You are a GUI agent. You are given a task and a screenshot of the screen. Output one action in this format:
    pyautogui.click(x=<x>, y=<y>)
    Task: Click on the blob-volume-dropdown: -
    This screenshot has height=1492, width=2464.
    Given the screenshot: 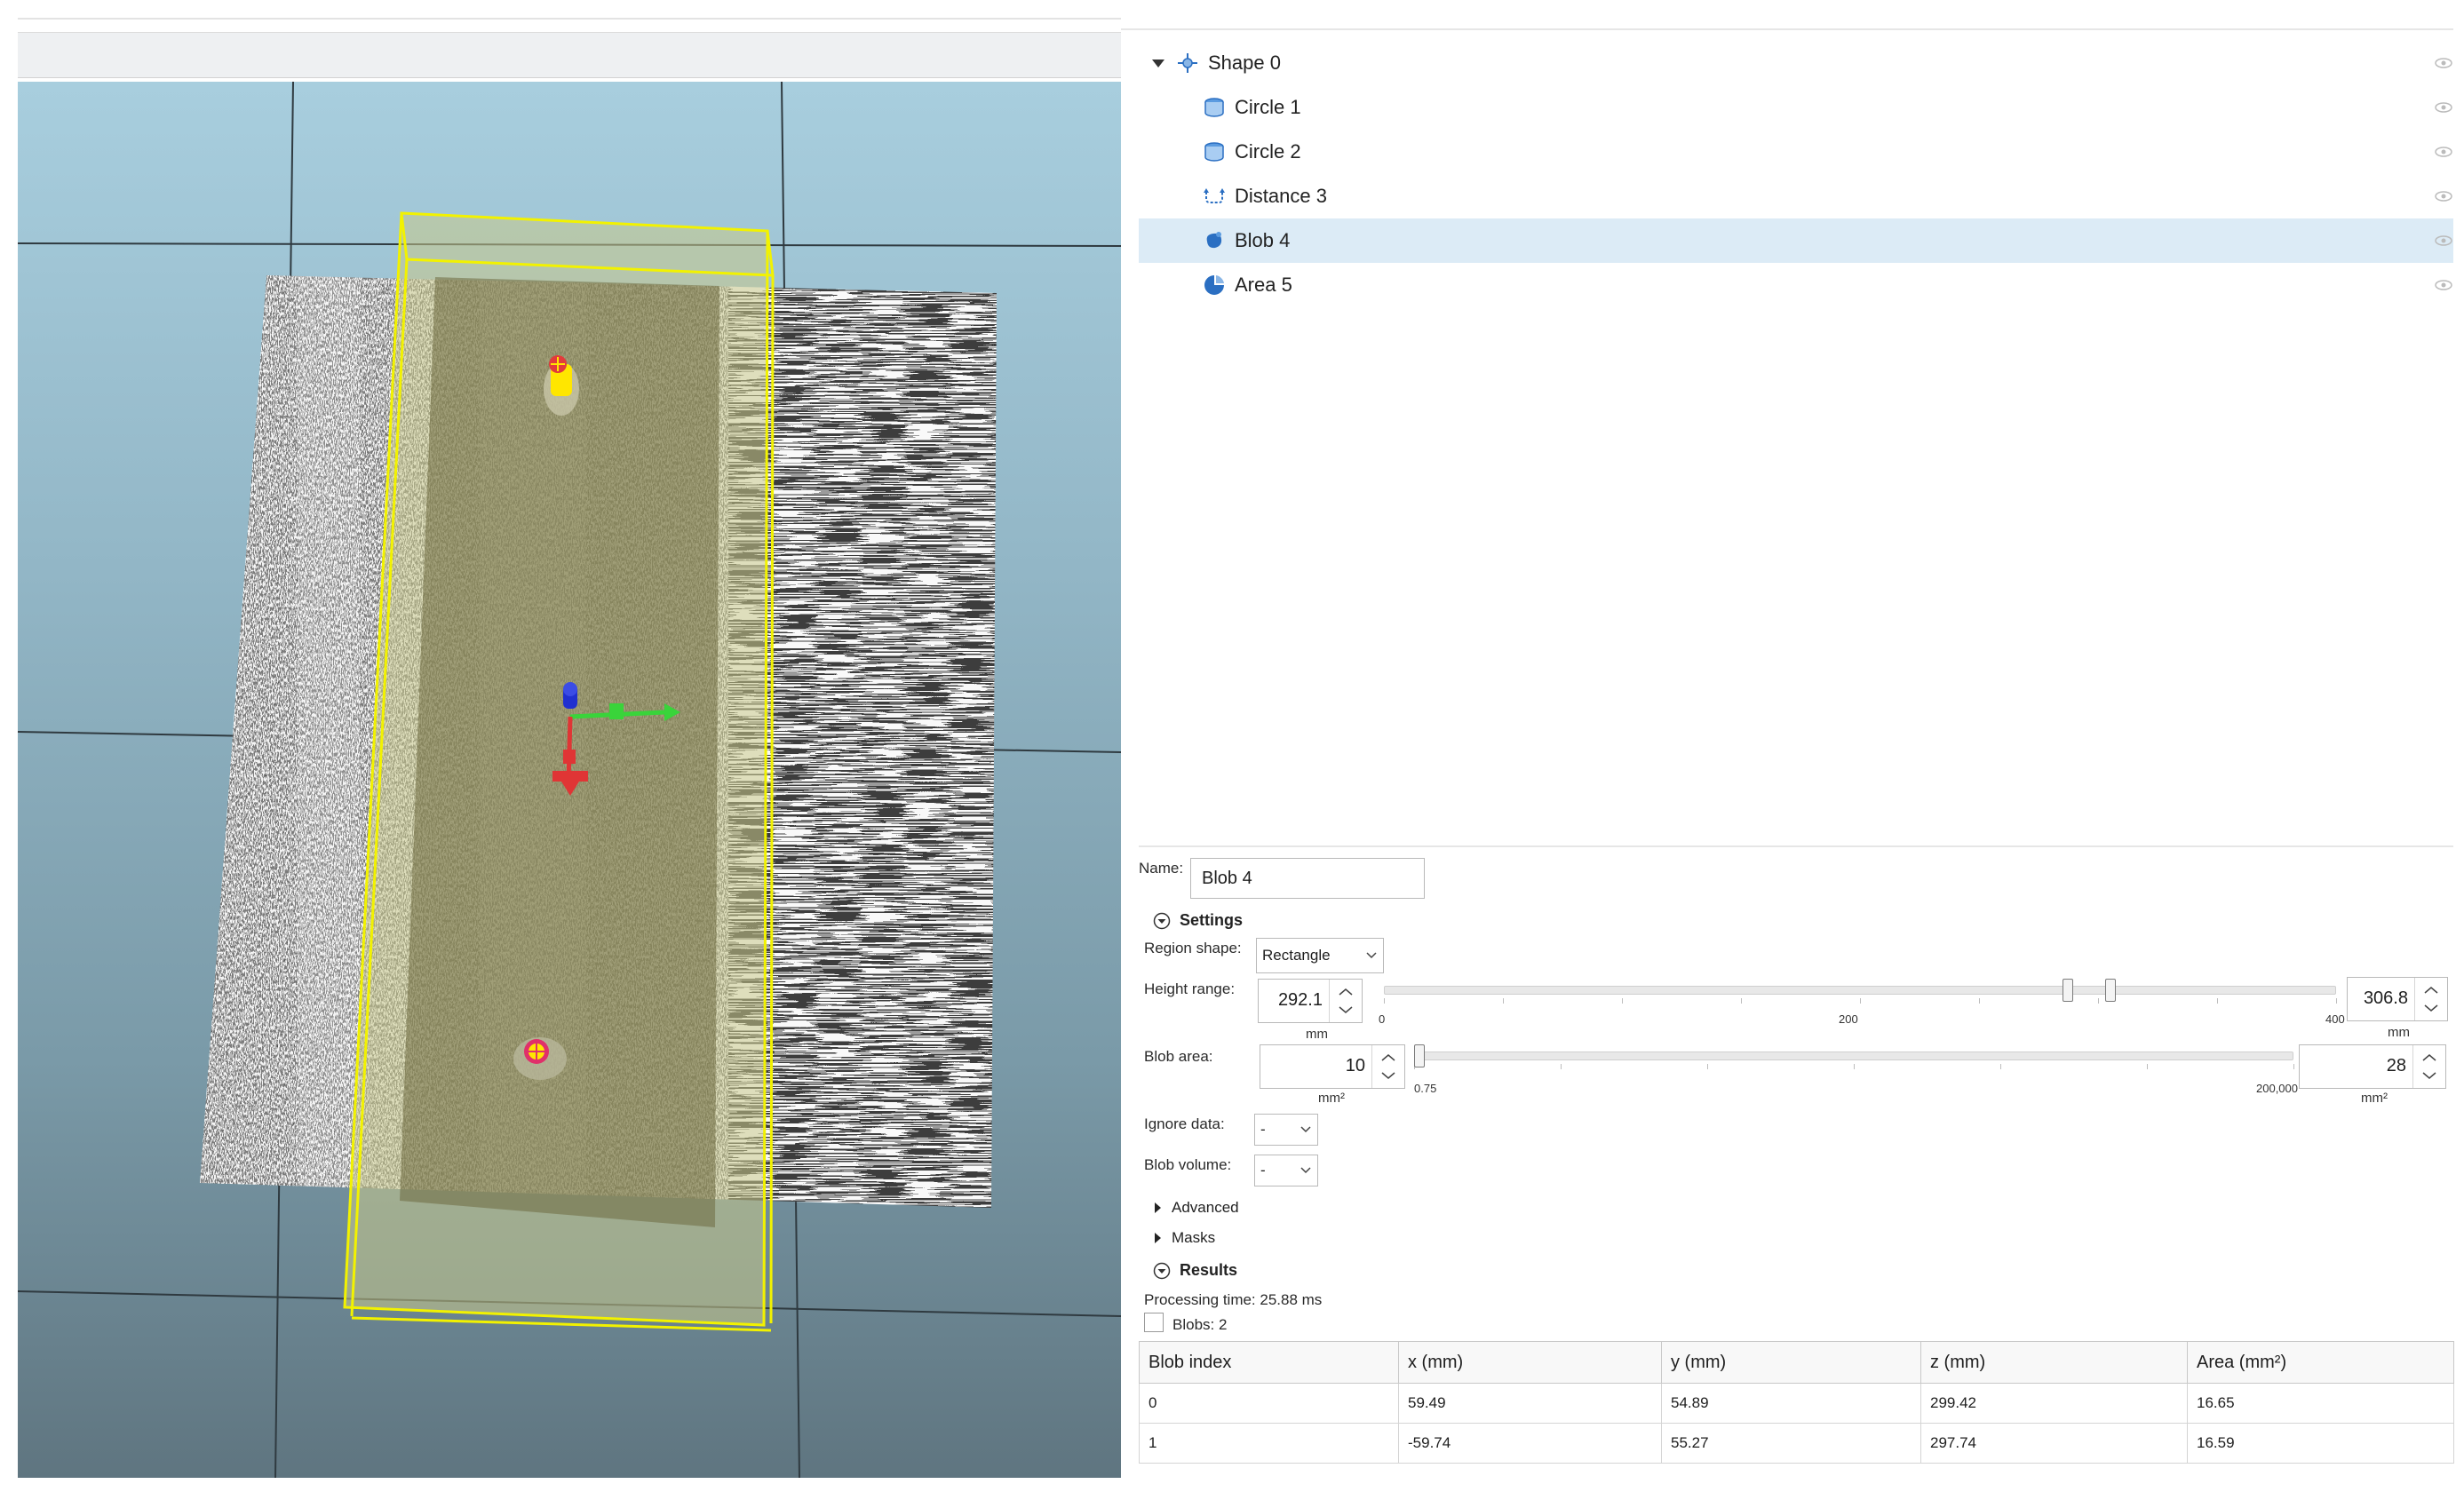 What is the action you would take?
    pyautogui.click(x=1286, y=1170)
    